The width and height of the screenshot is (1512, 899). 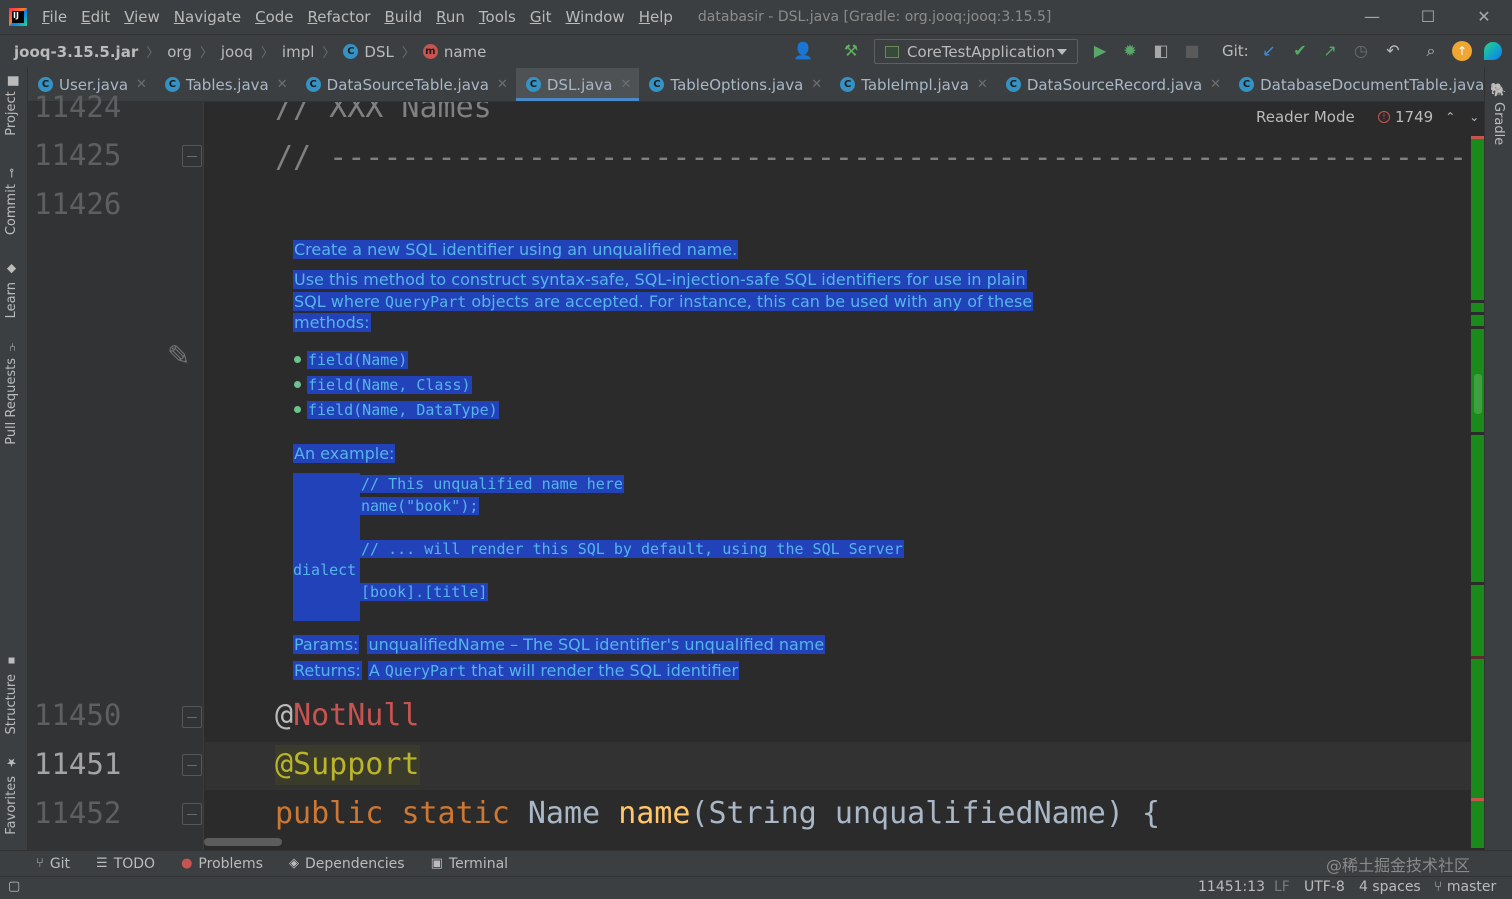 I want to click on menu-refactor: Refactor, so click(x=339, y=17).